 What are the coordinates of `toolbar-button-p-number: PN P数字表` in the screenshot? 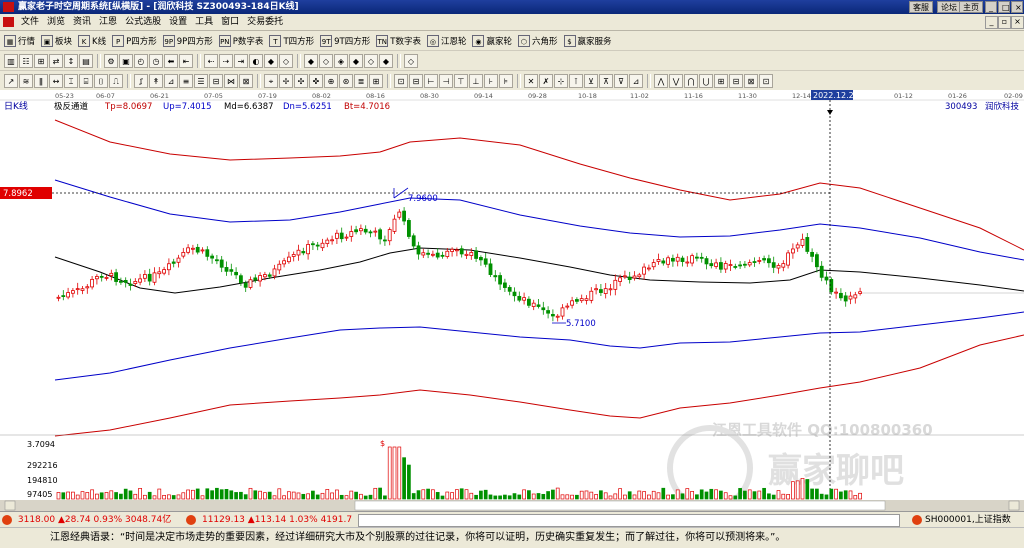 It's located at (240, 40).